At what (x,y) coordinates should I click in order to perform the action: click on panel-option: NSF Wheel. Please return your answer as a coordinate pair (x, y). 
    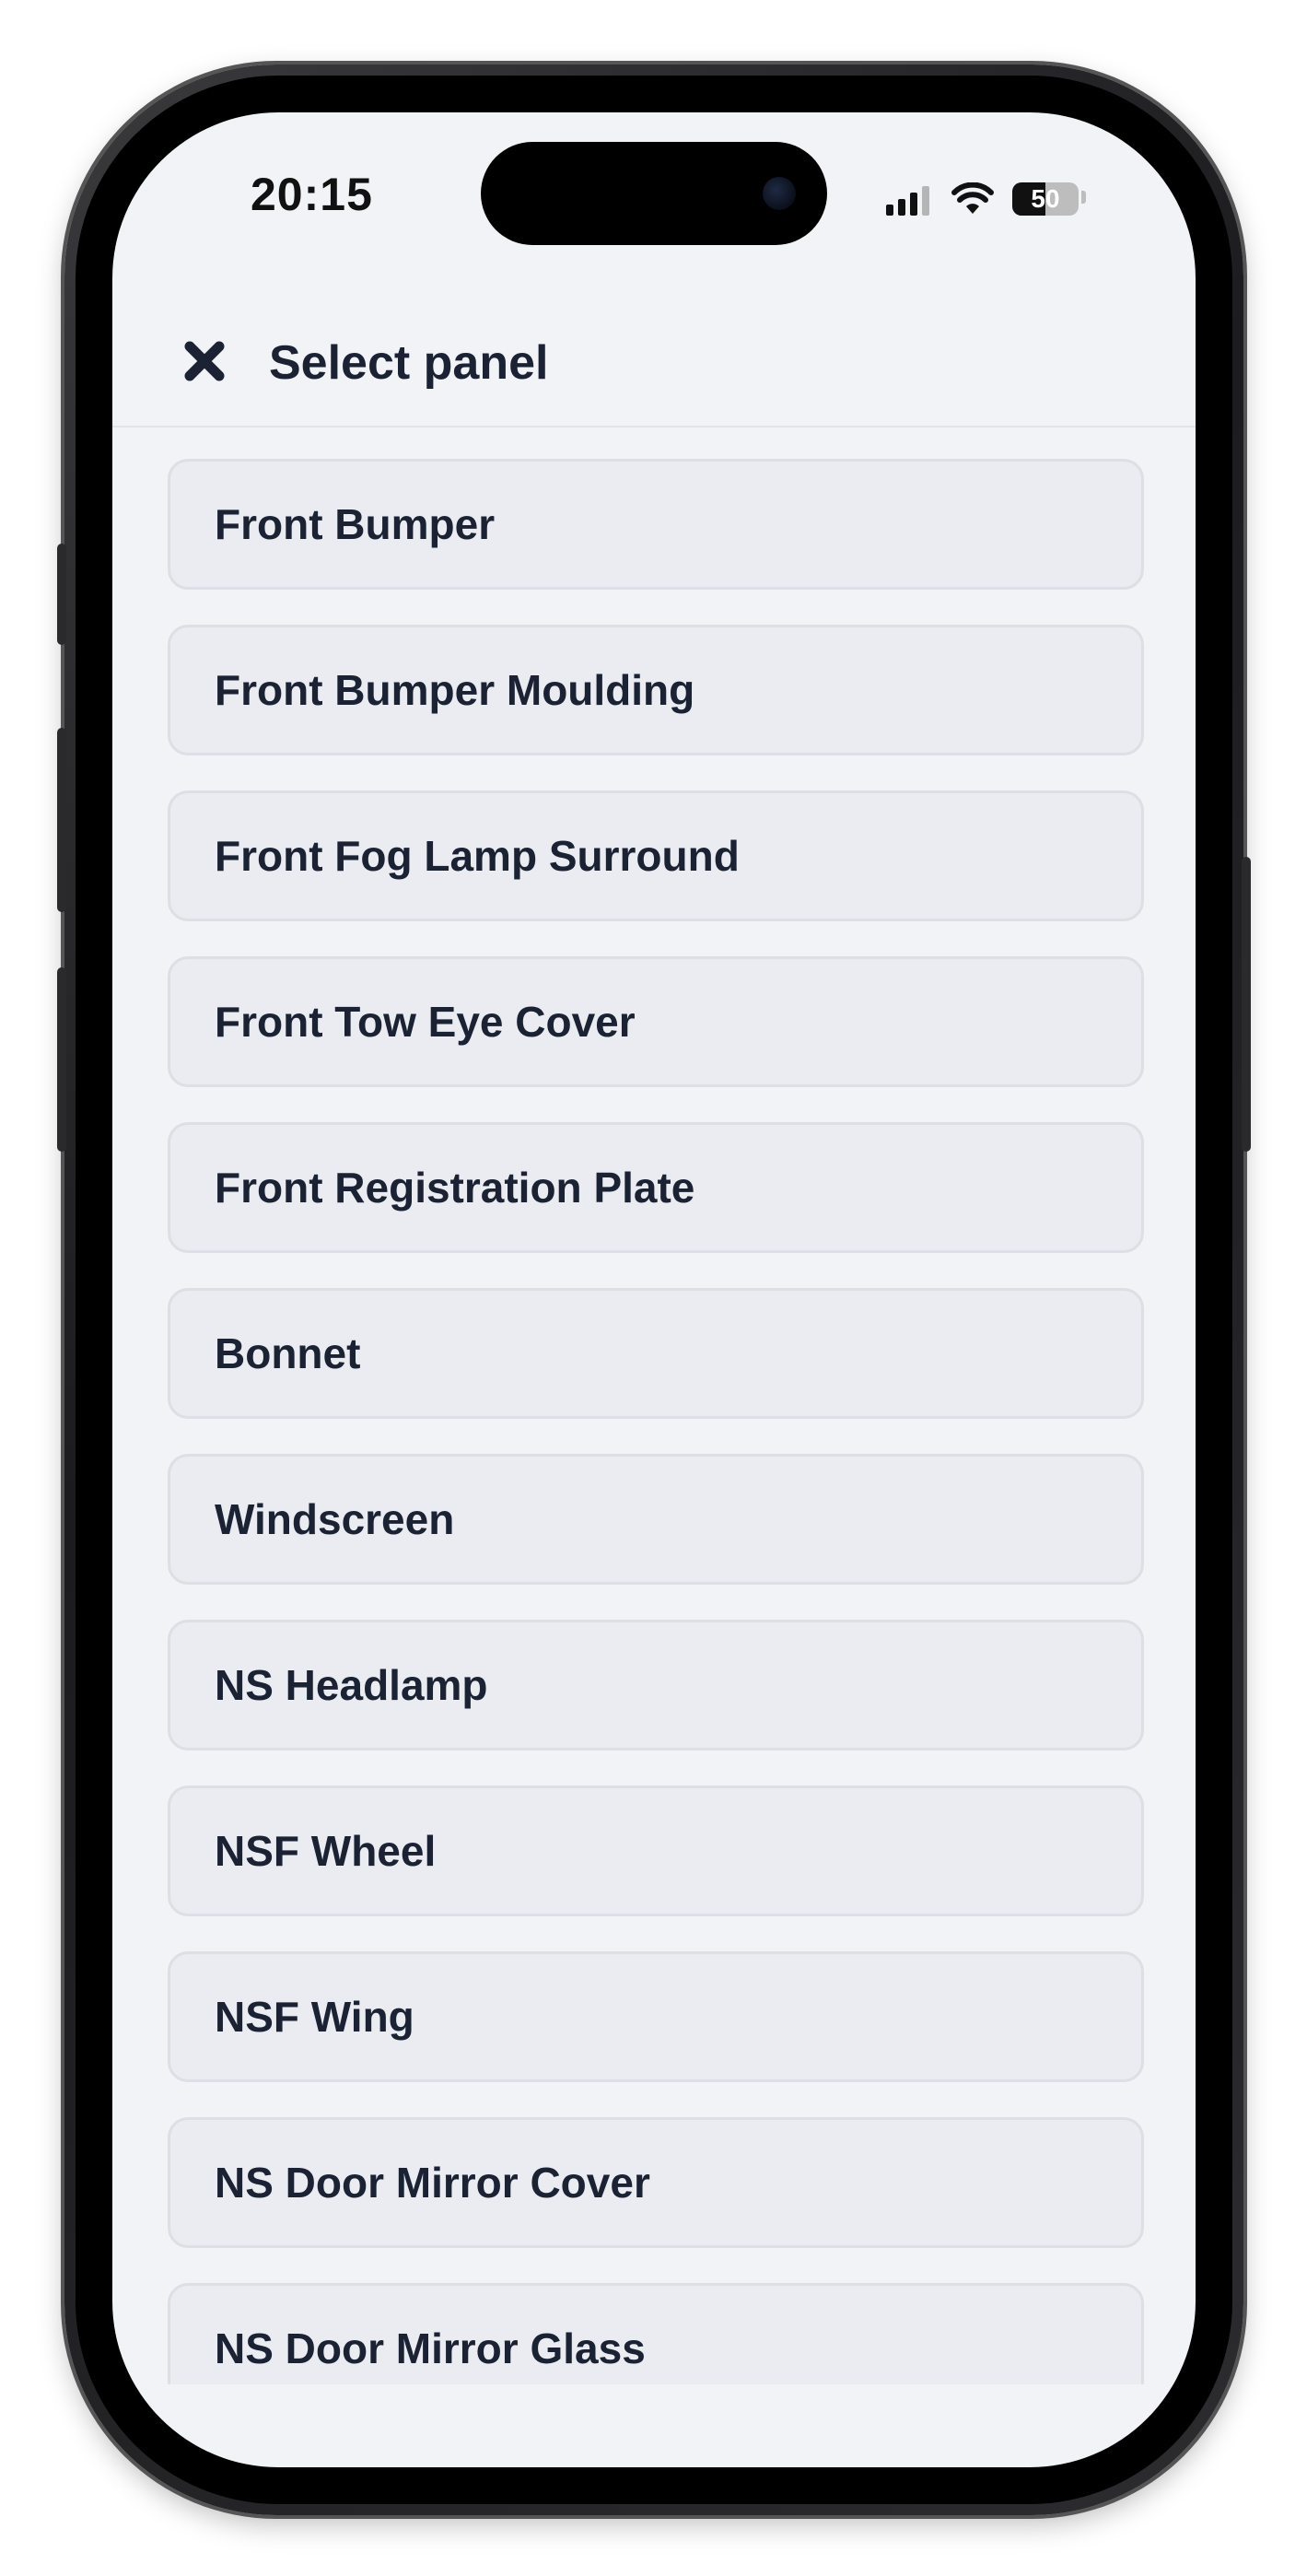
    Looking at the image, I should click on (656, 1851).